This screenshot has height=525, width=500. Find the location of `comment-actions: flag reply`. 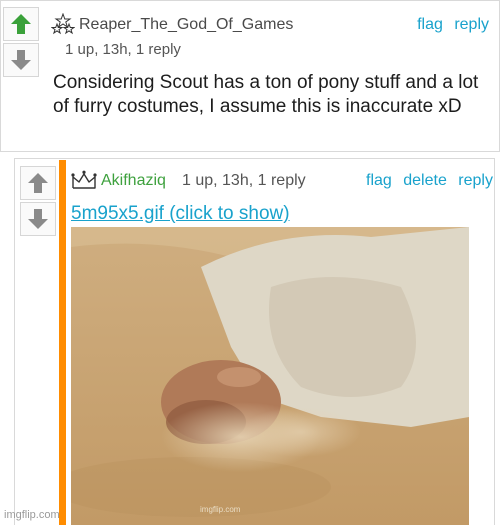

comment-actions: flag reply is located at coordinates (449, 25).